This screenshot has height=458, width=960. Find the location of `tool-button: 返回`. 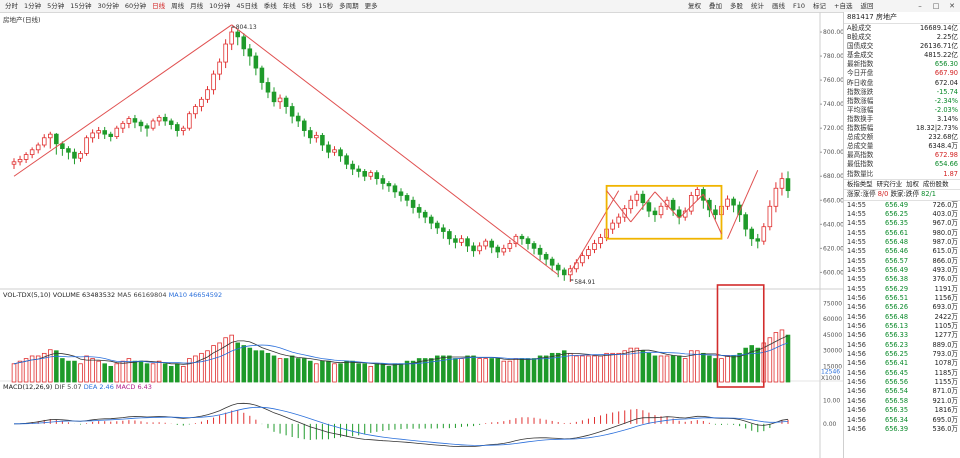

tool-button: 返回 is located at coordinates (866, 6).